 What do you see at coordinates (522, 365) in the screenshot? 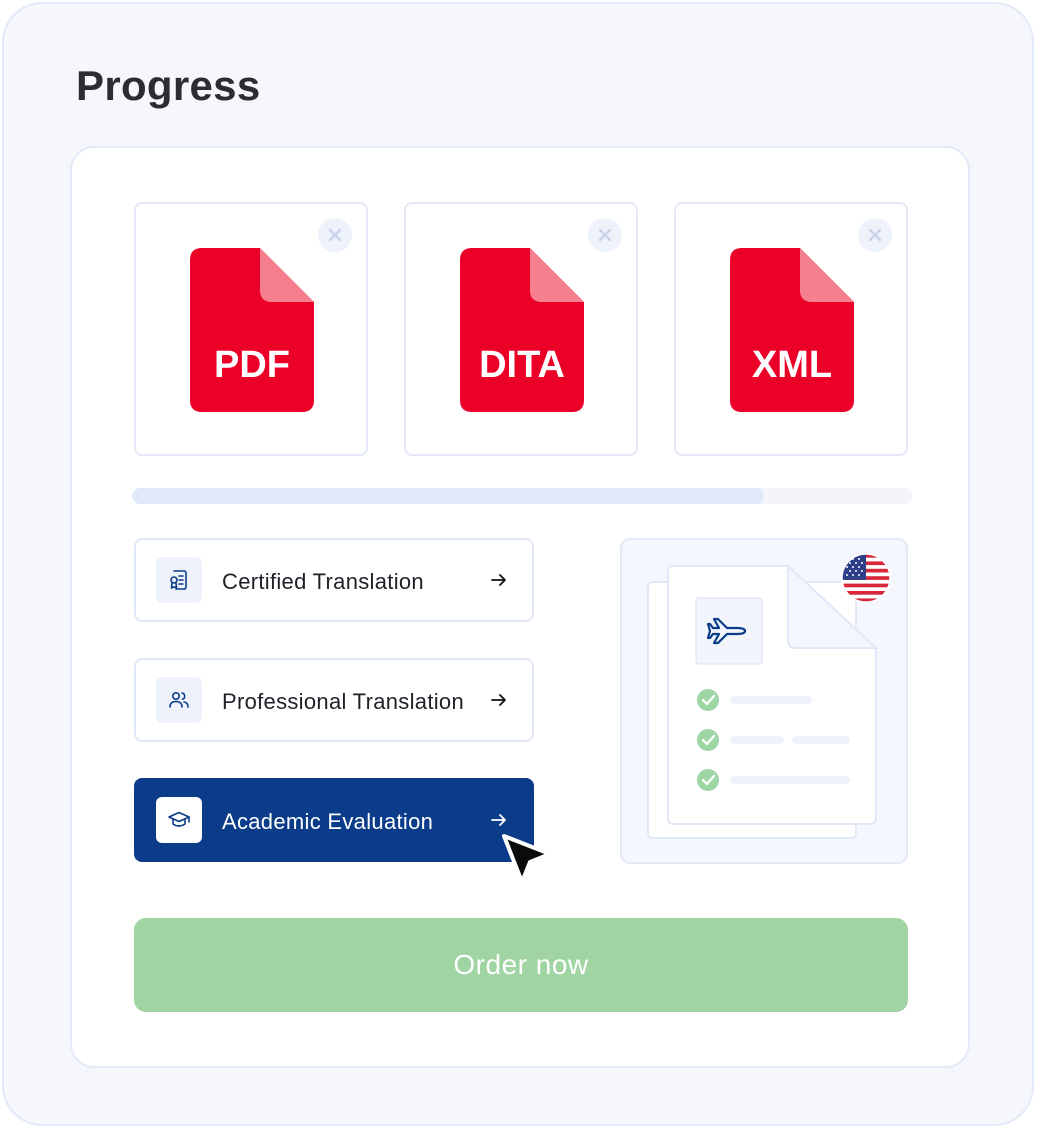
I see `file-type-label: DITA` at bounding box center [522, 365].